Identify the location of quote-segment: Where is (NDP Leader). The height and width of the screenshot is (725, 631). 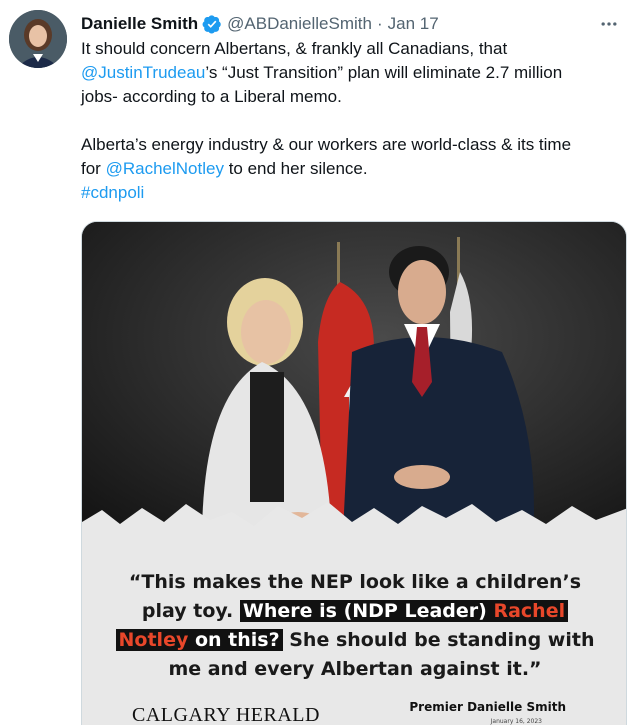
(364, 611).